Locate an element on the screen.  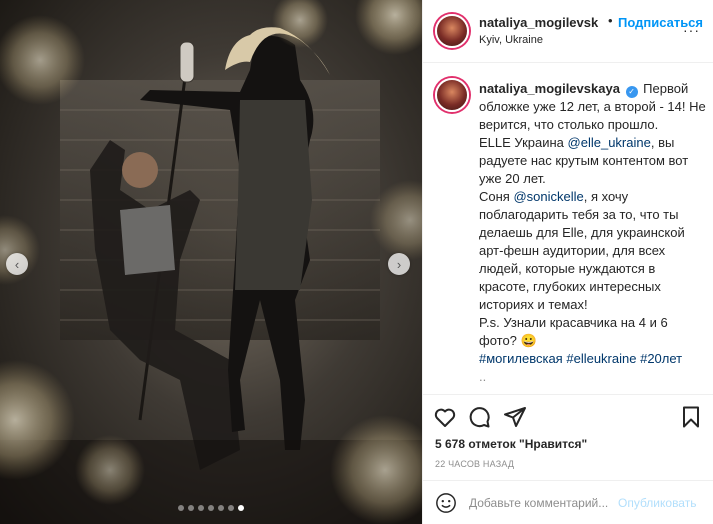
chevron-left-icon: ‹ is located at coordinates (17, 264).